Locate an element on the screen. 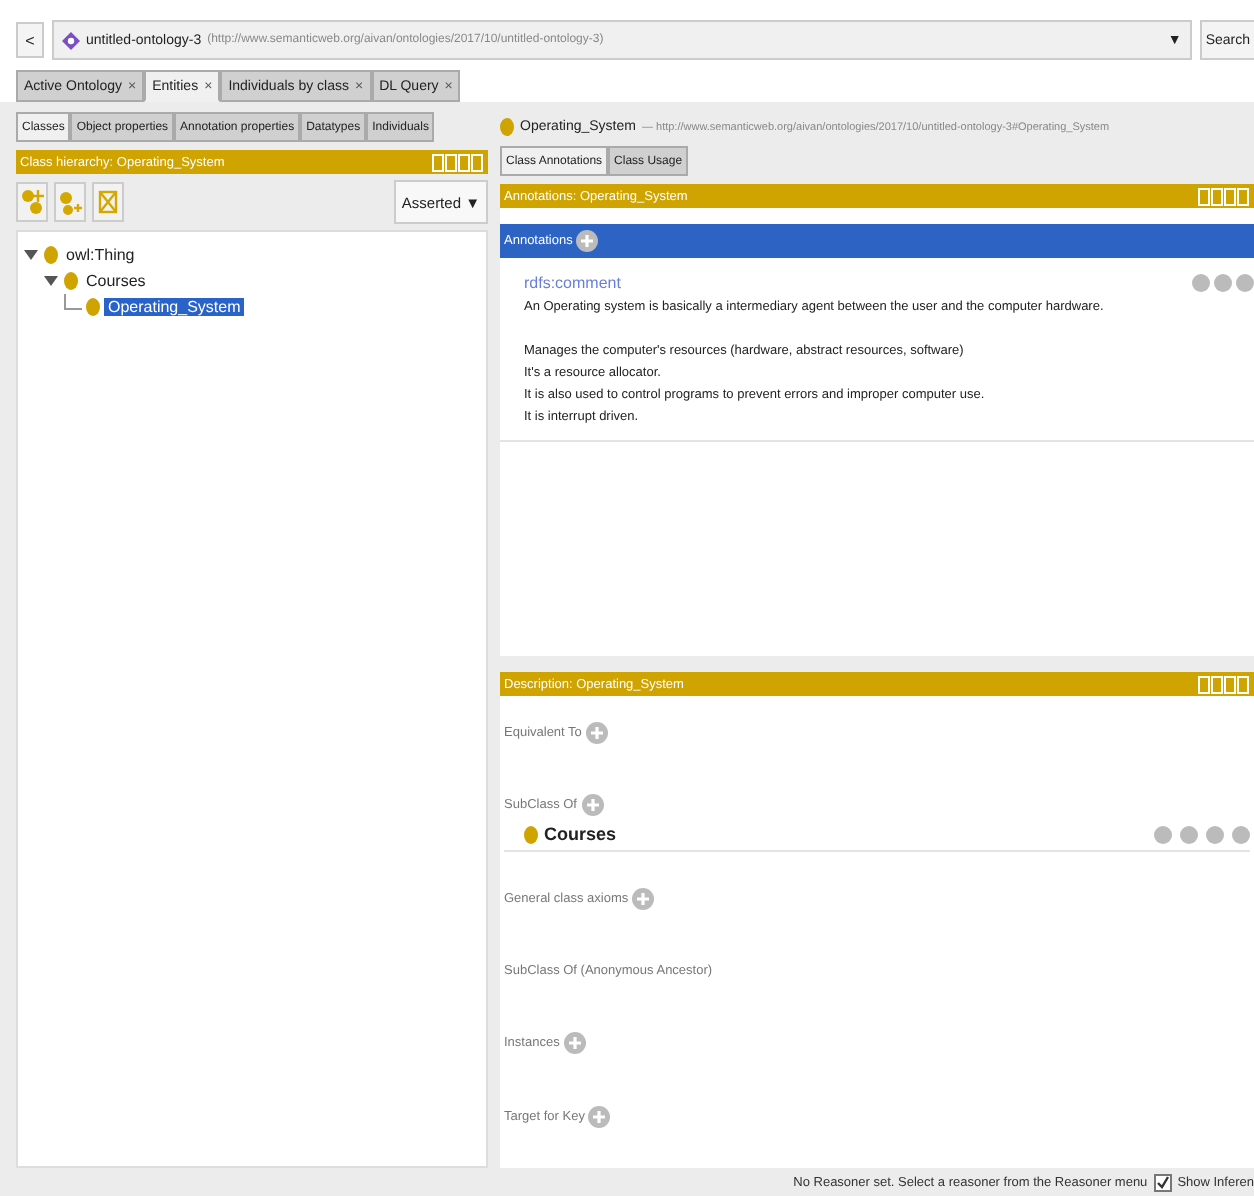 This screenshot has width=1254, height=1196. checkbox is located at coordinates (1162, 1182).